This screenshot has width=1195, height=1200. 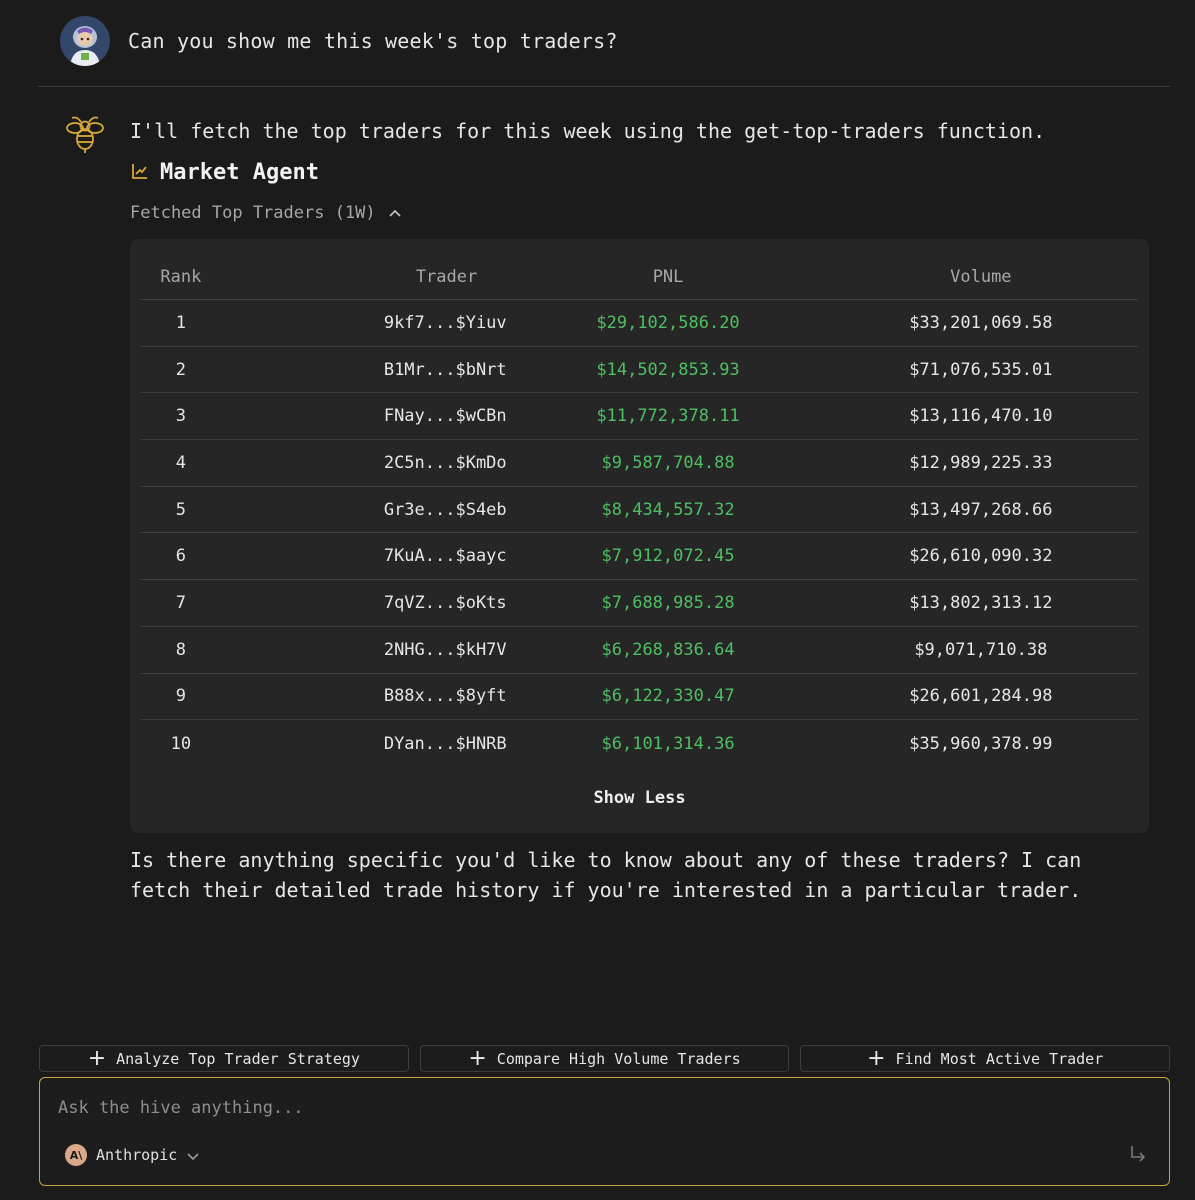 What do you see at coordinates (668, 556) in the screenshot?
I see `pnl-cell: $7,912,072.45` at bounding box center [668, 556].